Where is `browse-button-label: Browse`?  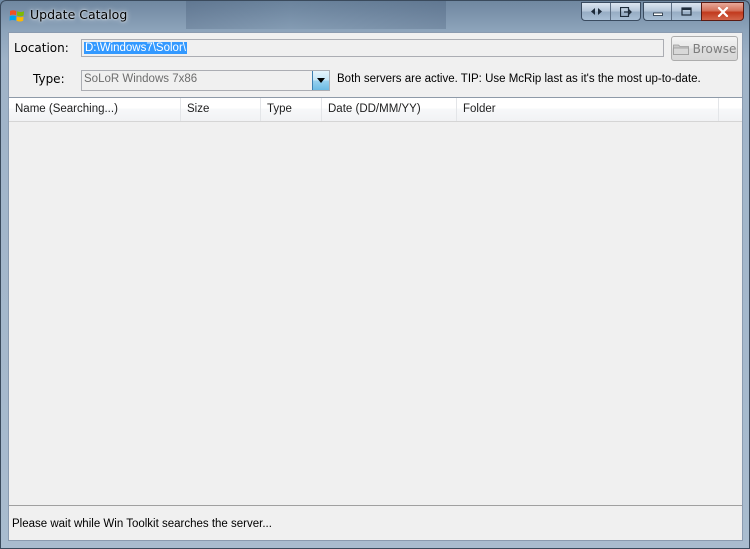
browse-button-label: Browse is located at coordinates (714, 48).